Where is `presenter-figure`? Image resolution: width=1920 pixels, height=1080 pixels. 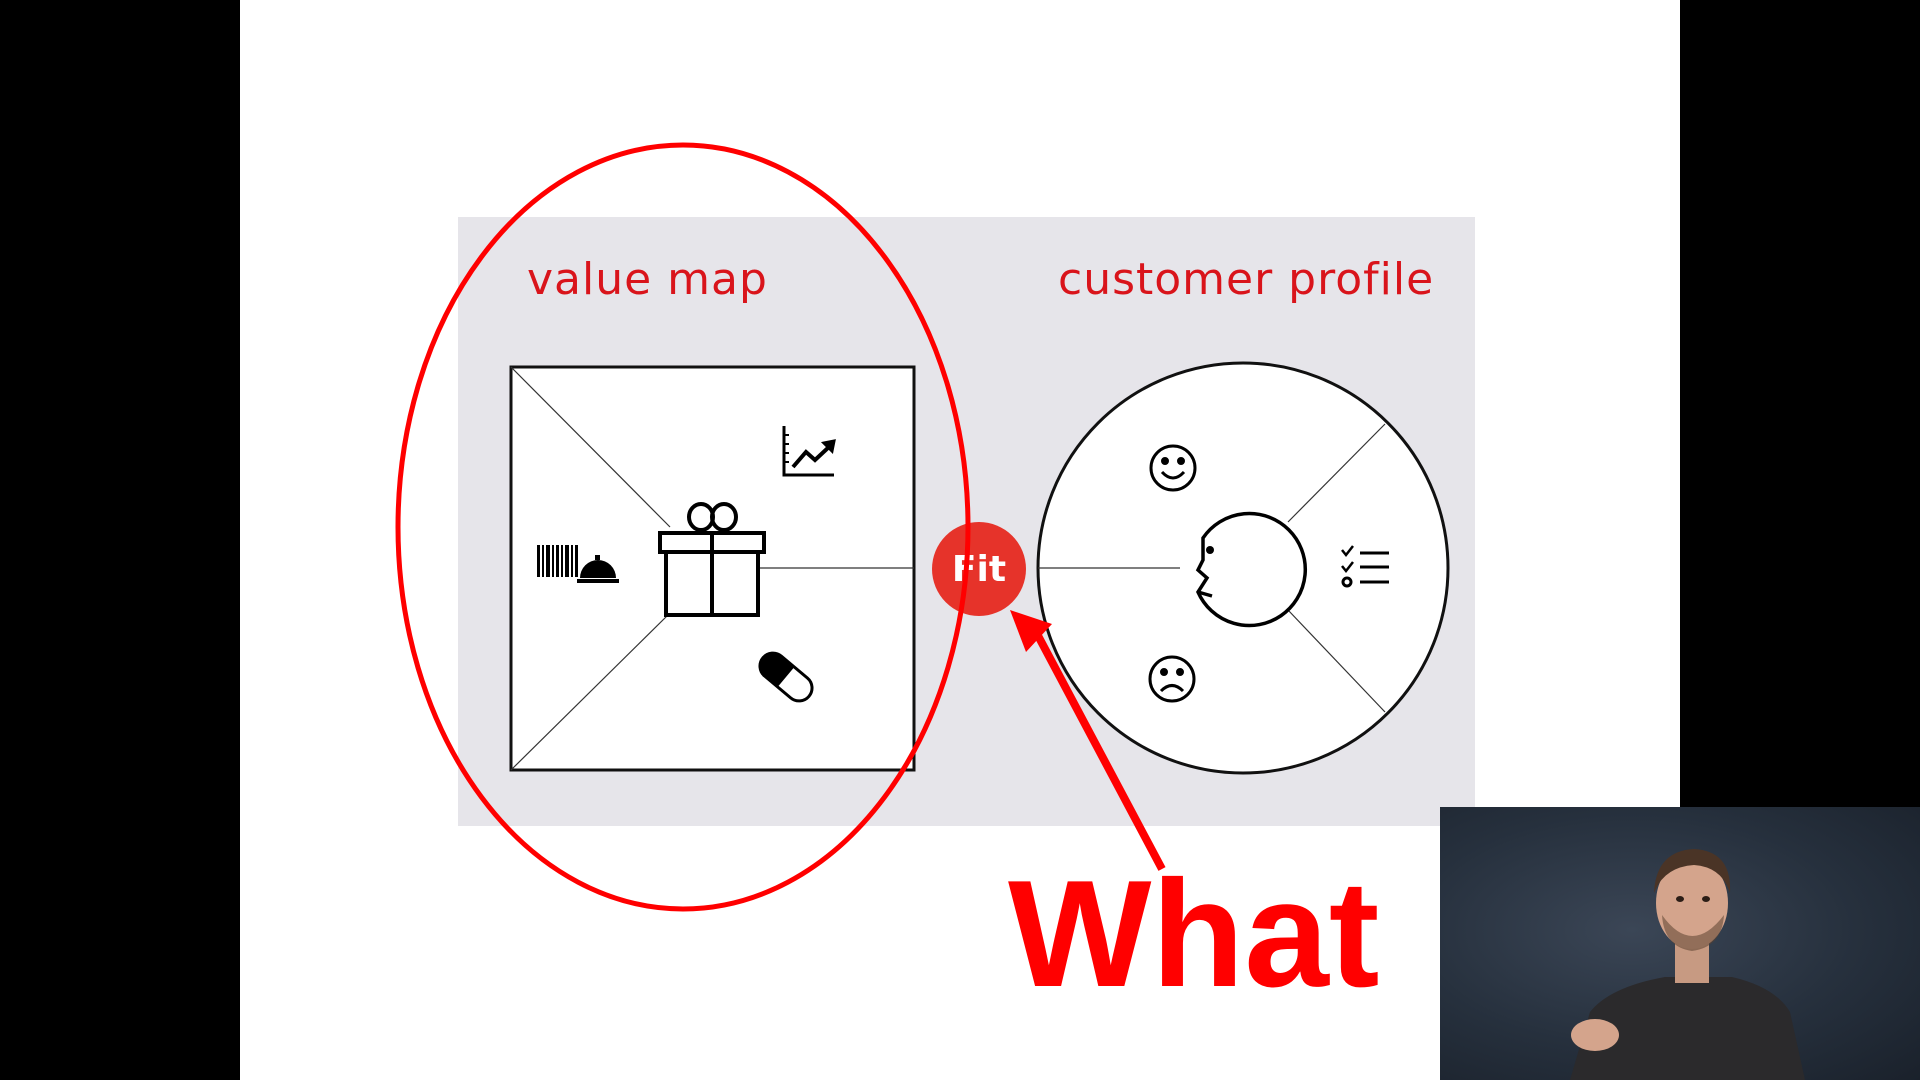
presenter-figure is located at coordinates (1687, 964).